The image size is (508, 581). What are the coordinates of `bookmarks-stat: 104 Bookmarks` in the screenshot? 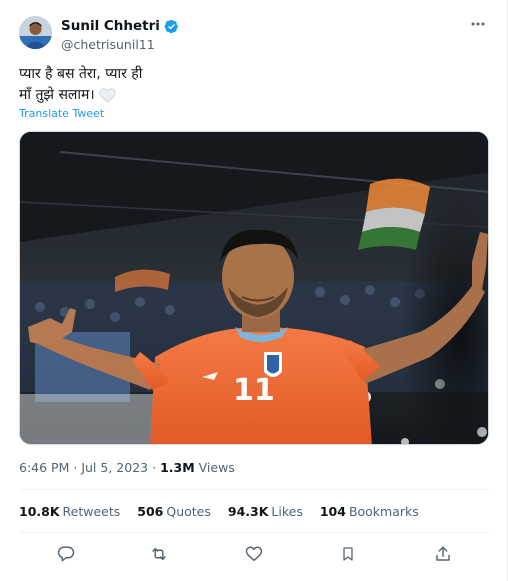 It's located at (369, 511).